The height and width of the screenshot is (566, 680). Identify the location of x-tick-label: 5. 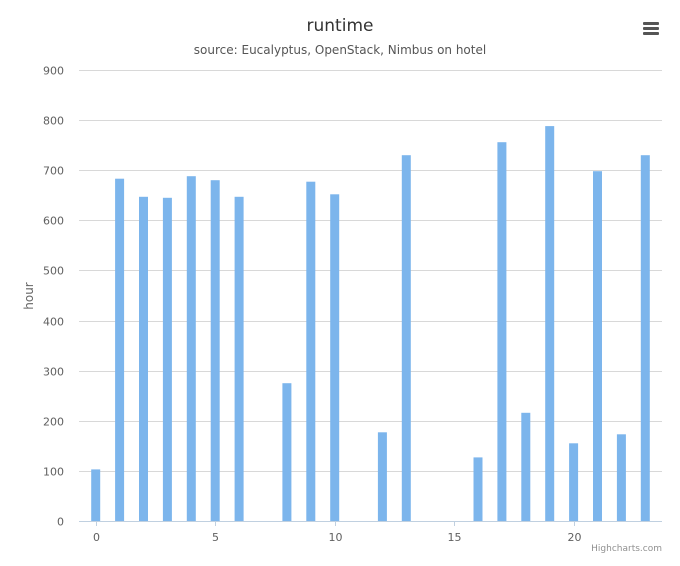
(215, 537).